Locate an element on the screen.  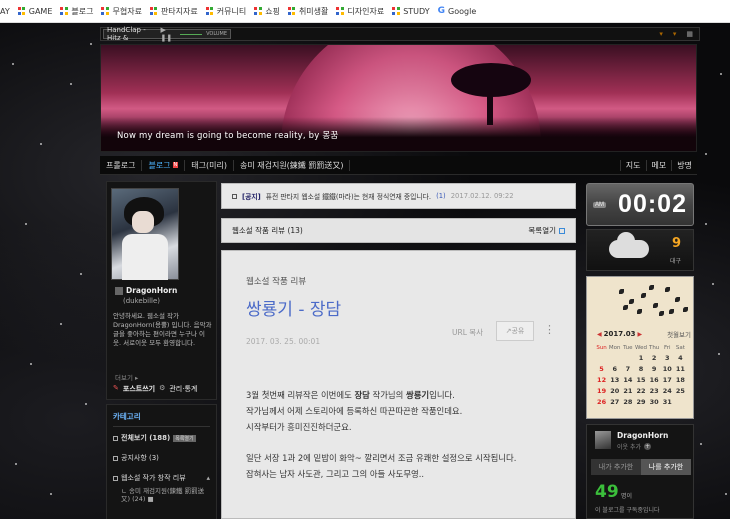
nav-item-guestbook: 방명 is located at coordinates (684, 165).